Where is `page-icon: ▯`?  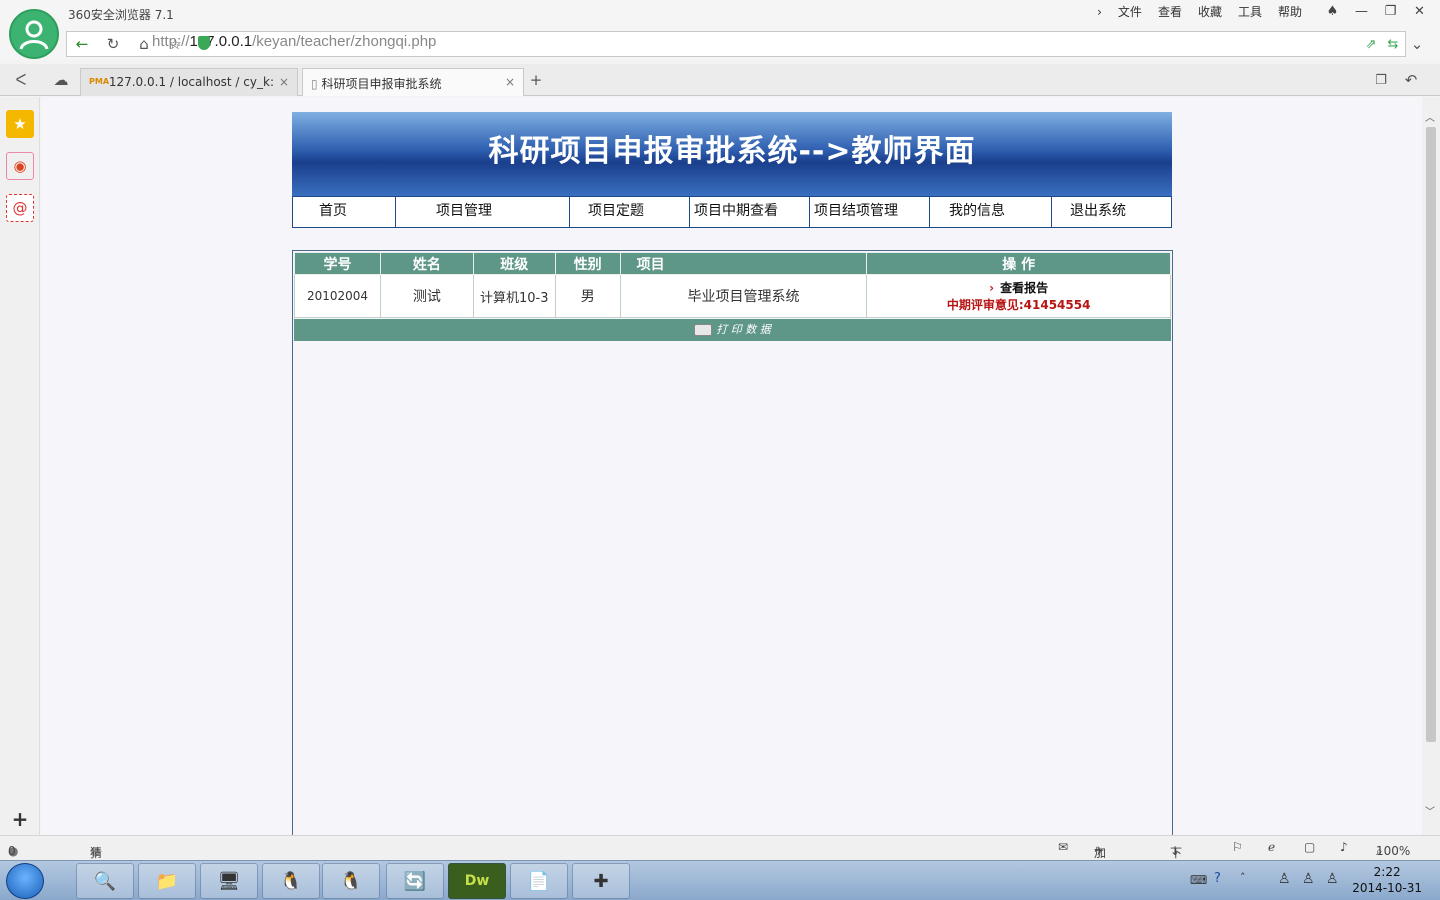 page-icon: ▯ is located at coordinates (314, 84).